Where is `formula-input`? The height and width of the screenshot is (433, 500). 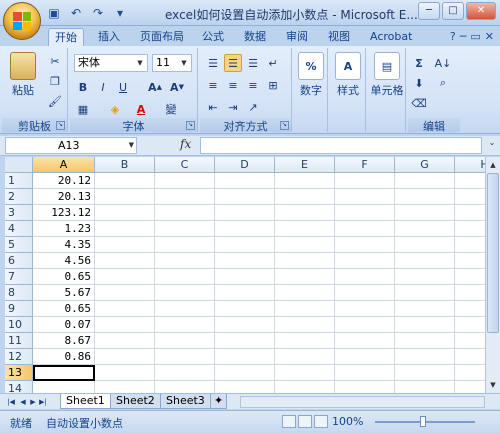
formula-input is located at coordinates (341, 145).